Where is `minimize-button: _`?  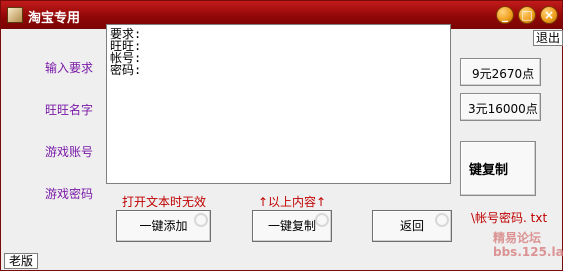
minimize-button: _ is located at coordinates (505, 15).